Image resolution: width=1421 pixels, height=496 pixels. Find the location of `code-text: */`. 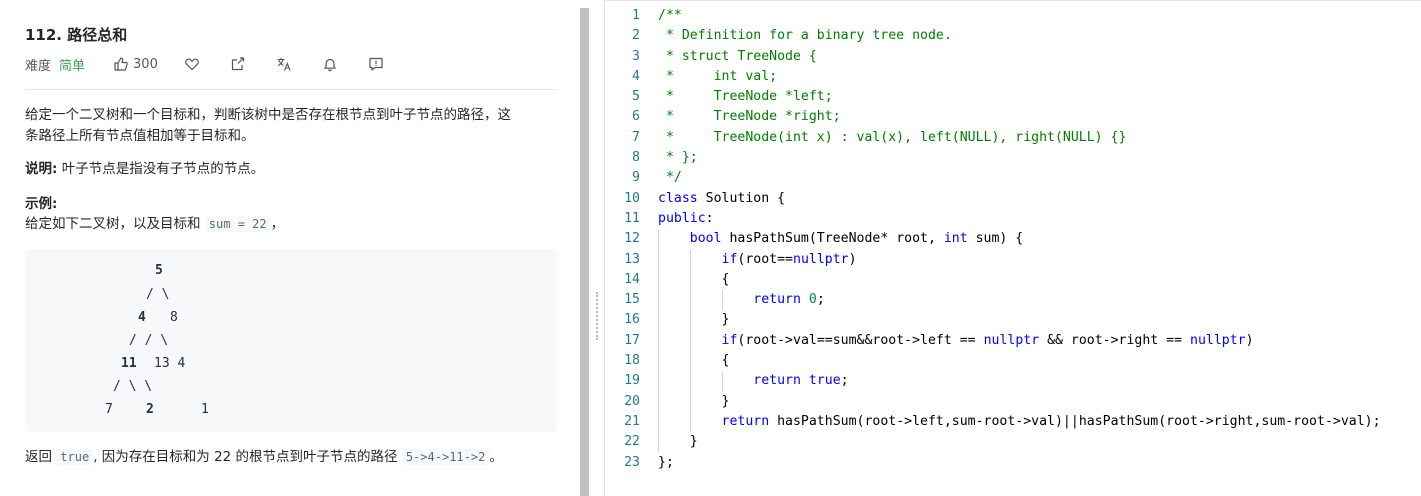

code-text: */ is located at coordinates (670, 178).